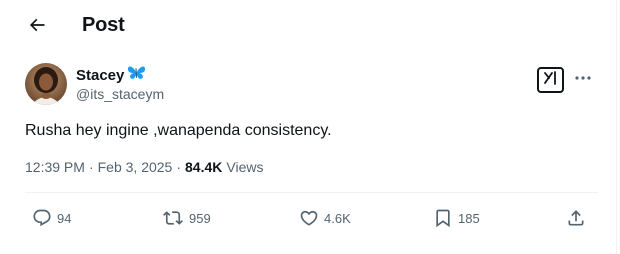  What do you see at coordinates (64, 218) in the screenshot?
I see `reply-count: 94` at bounding box center [64, 218].